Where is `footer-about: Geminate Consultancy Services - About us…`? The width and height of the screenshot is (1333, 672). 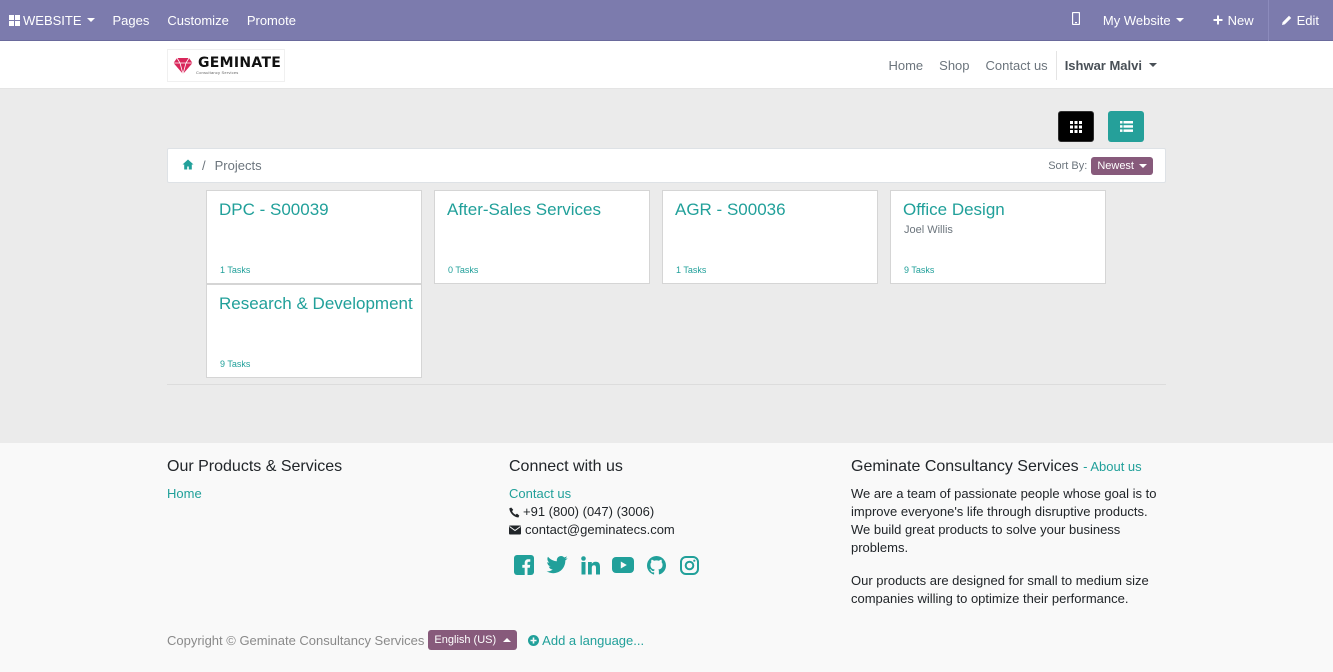 footer-about: Geminate Consultancy Services - About us… is located at coordinates (1008, 533).